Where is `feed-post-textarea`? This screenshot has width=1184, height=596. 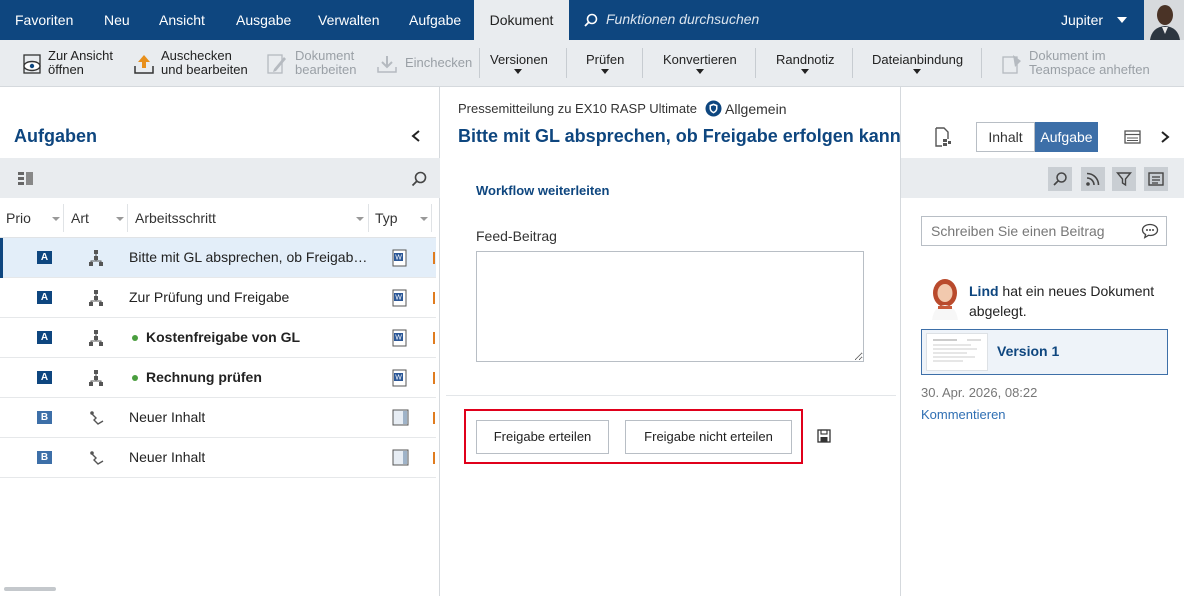
feed-post-textarea is located at coordinates (670, 306).